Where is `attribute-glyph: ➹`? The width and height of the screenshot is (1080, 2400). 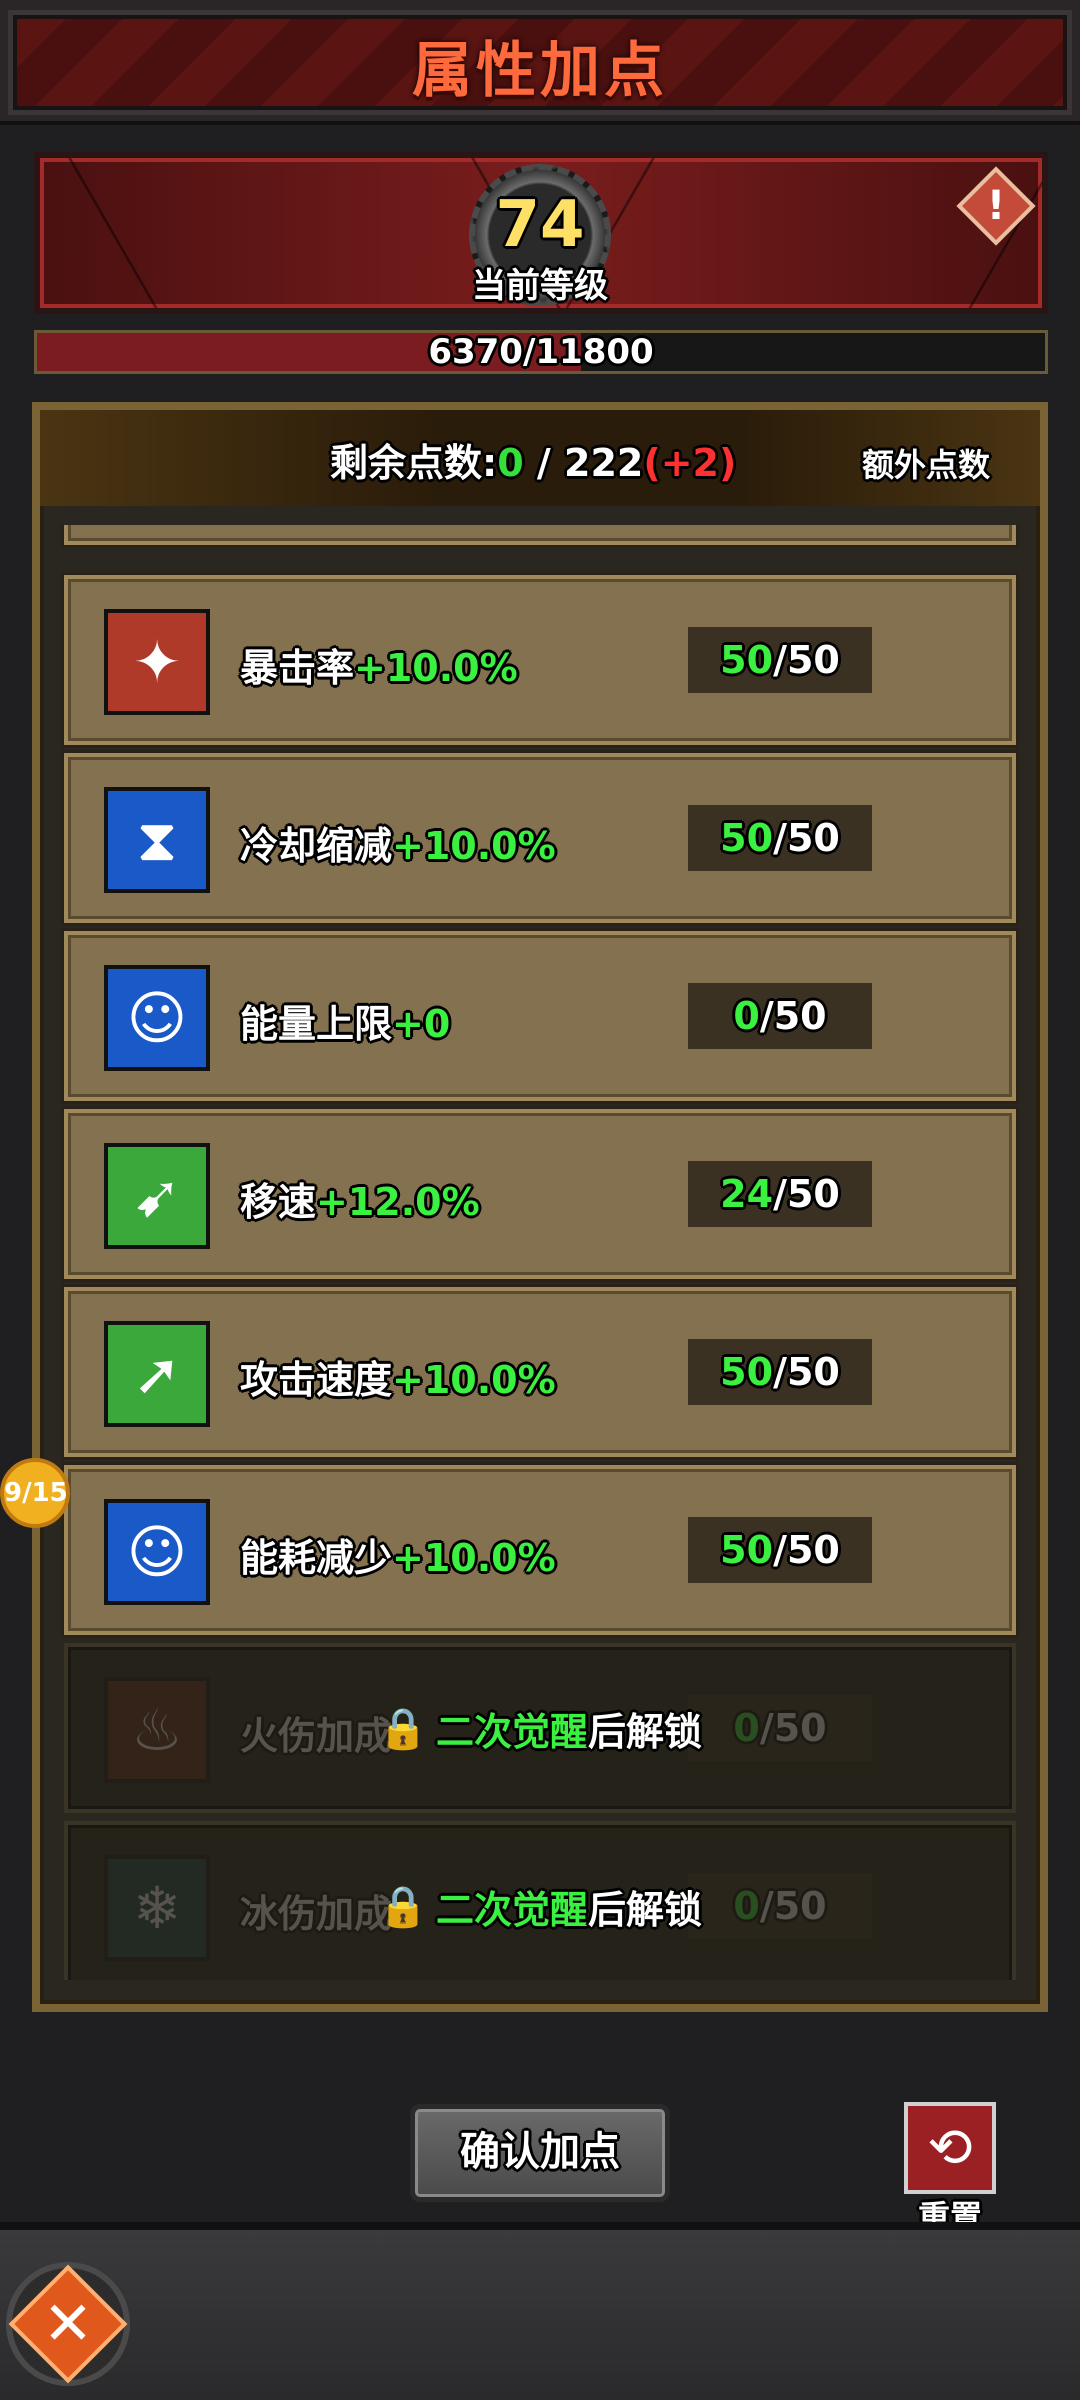
attribute-glyph: ➹ is located at coordinates (157, 1196).